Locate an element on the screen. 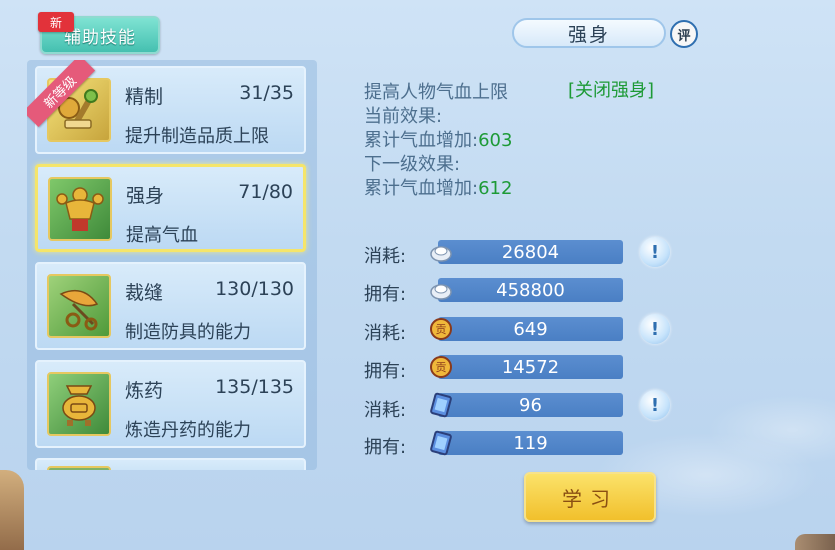 The height and width of the screenshot is (550, 835). contribution-owned-value: 14572 is located at coordinates (530, 367).